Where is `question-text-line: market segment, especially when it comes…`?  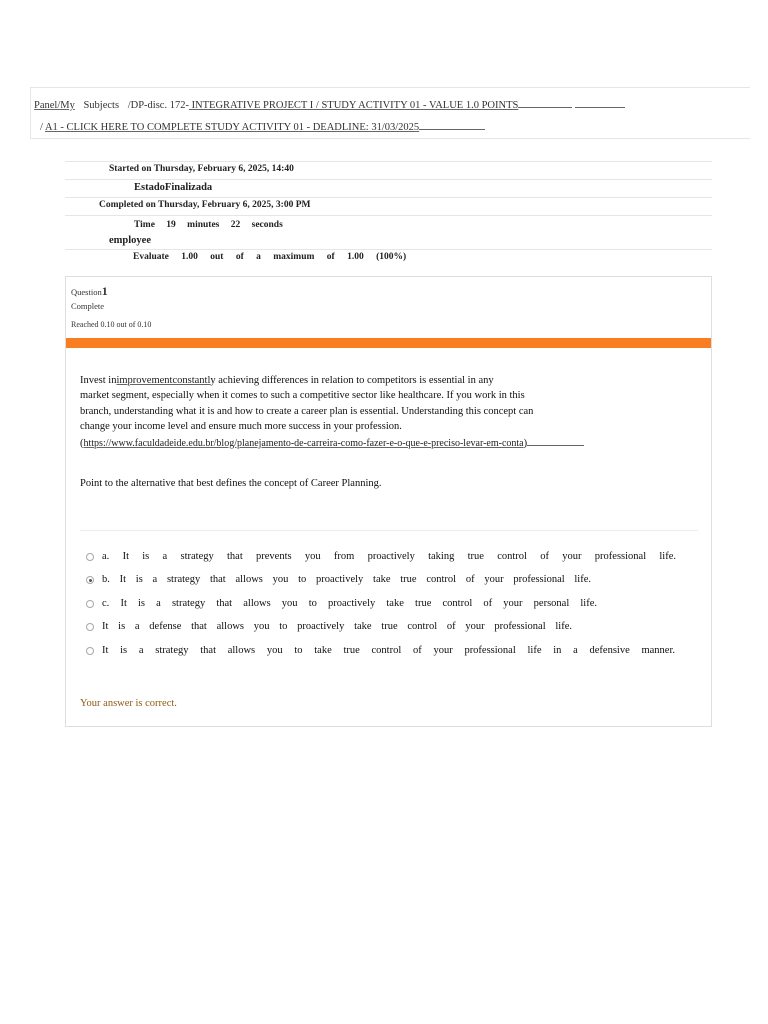 question-text-line: market segment, especially when it comes… is located at coordinates (302, 396).